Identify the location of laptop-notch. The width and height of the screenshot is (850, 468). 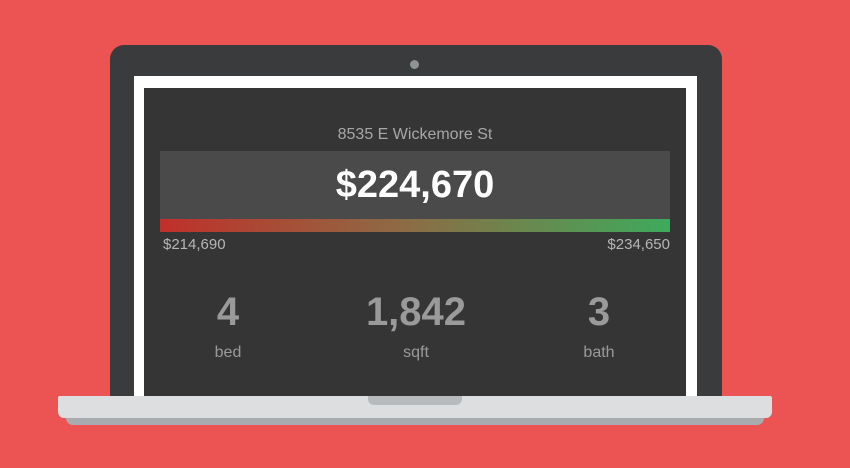
(415, 400).